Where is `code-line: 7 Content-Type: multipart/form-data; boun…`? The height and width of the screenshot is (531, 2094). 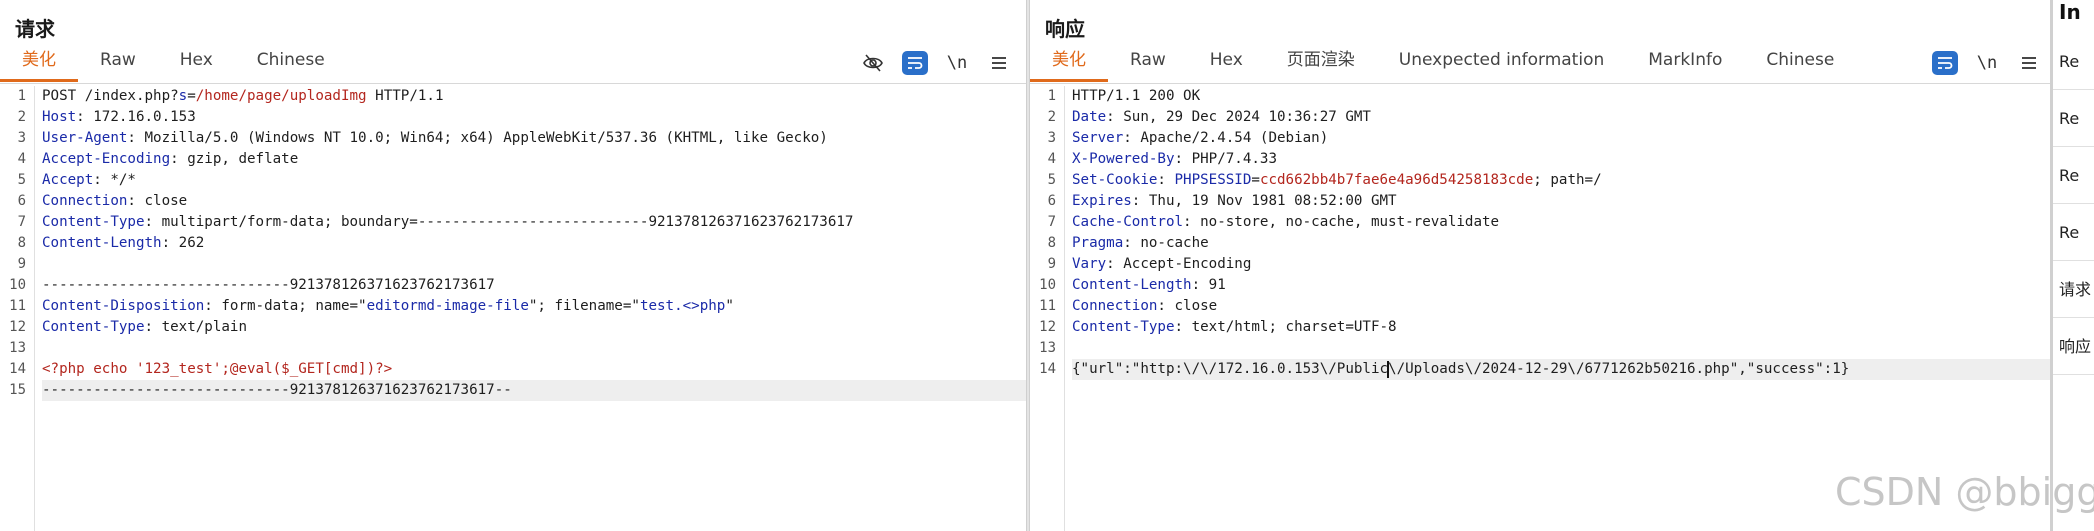 code-line: 7 Content-Type: multipart/form-data; boun… is located at coordinates (522, 222).